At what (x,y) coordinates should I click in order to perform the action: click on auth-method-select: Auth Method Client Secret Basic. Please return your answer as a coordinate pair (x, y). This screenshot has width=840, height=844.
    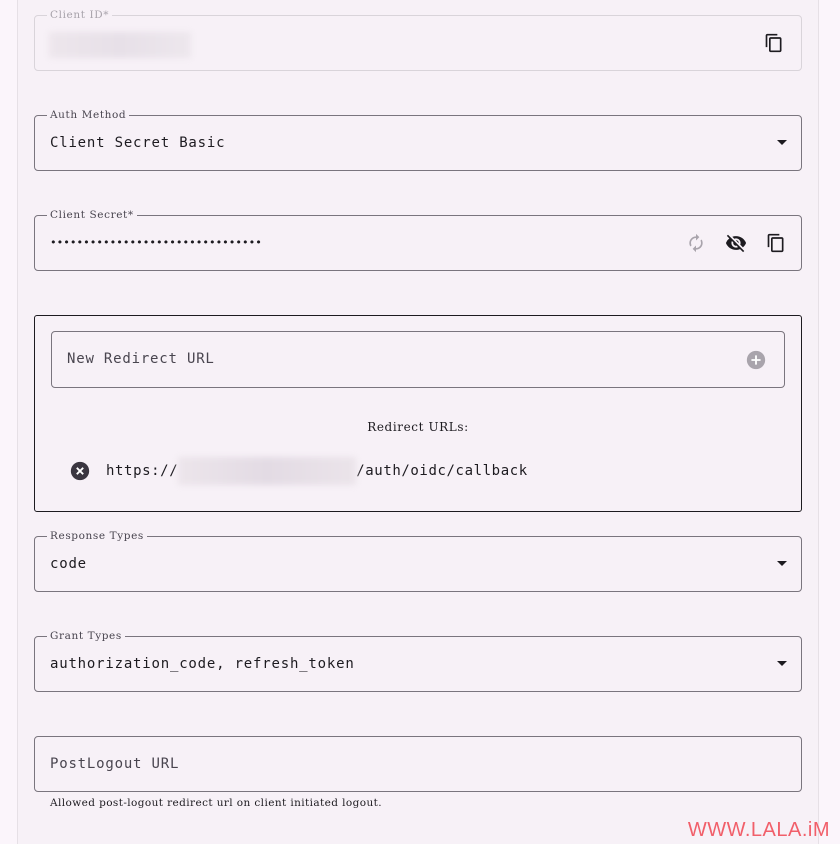
    Looking at the image, I should click on (418, 139).